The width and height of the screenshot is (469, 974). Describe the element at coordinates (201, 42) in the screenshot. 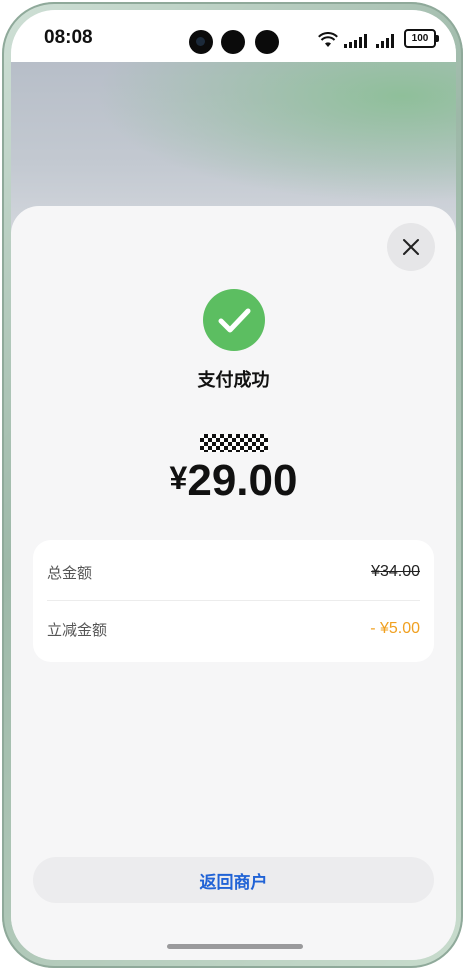

I see `front-camera` at that location.